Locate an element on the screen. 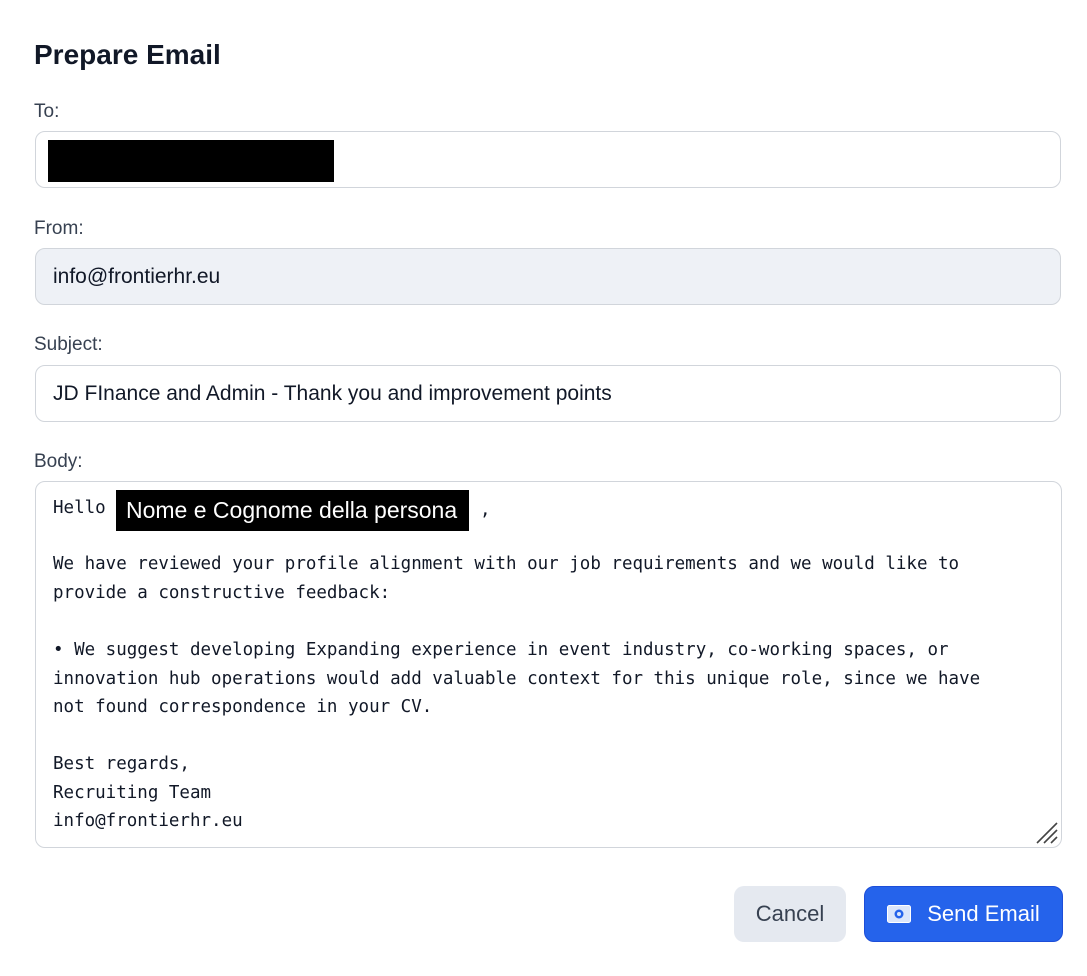  from-field: info@frontierhr.eu is located at coordinates (548, 276).